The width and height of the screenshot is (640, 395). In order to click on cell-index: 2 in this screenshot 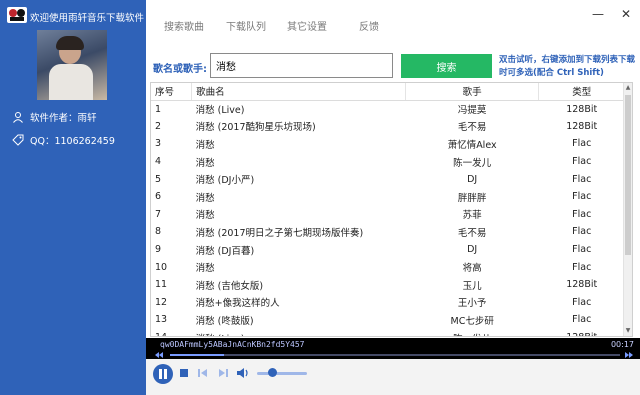, I will do `click(158, 126)`.